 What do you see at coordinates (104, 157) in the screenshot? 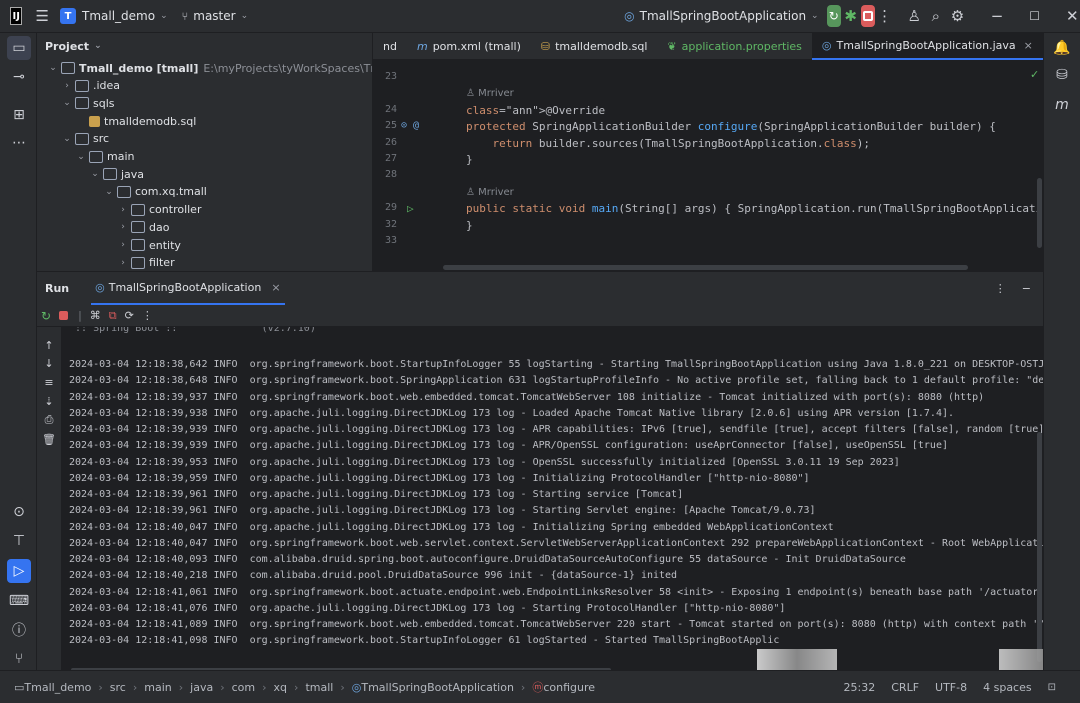
I see `tree-item: ⌄ main` at bounding box center [104, 157].